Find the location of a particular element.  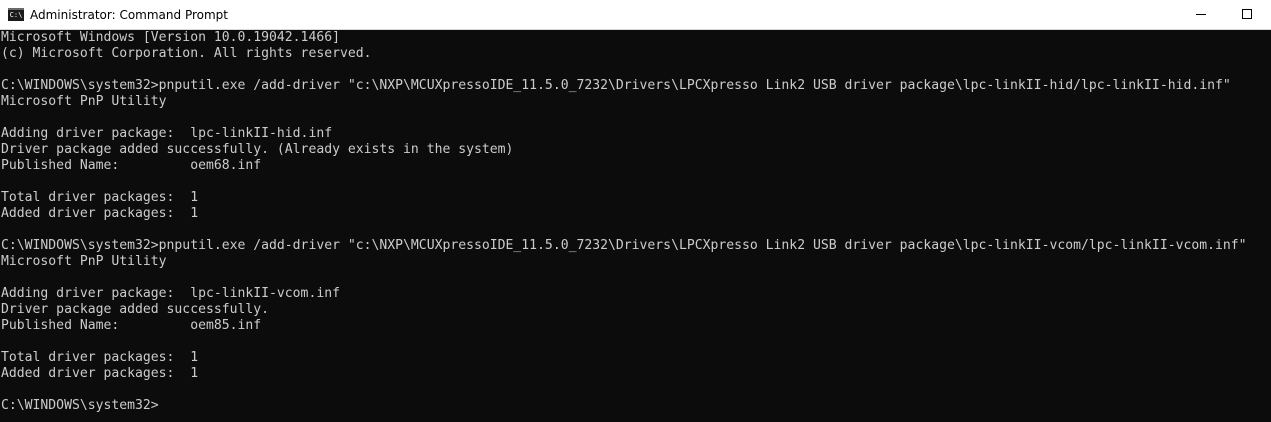

maximize-icon is located at coordinates (1247, 14).